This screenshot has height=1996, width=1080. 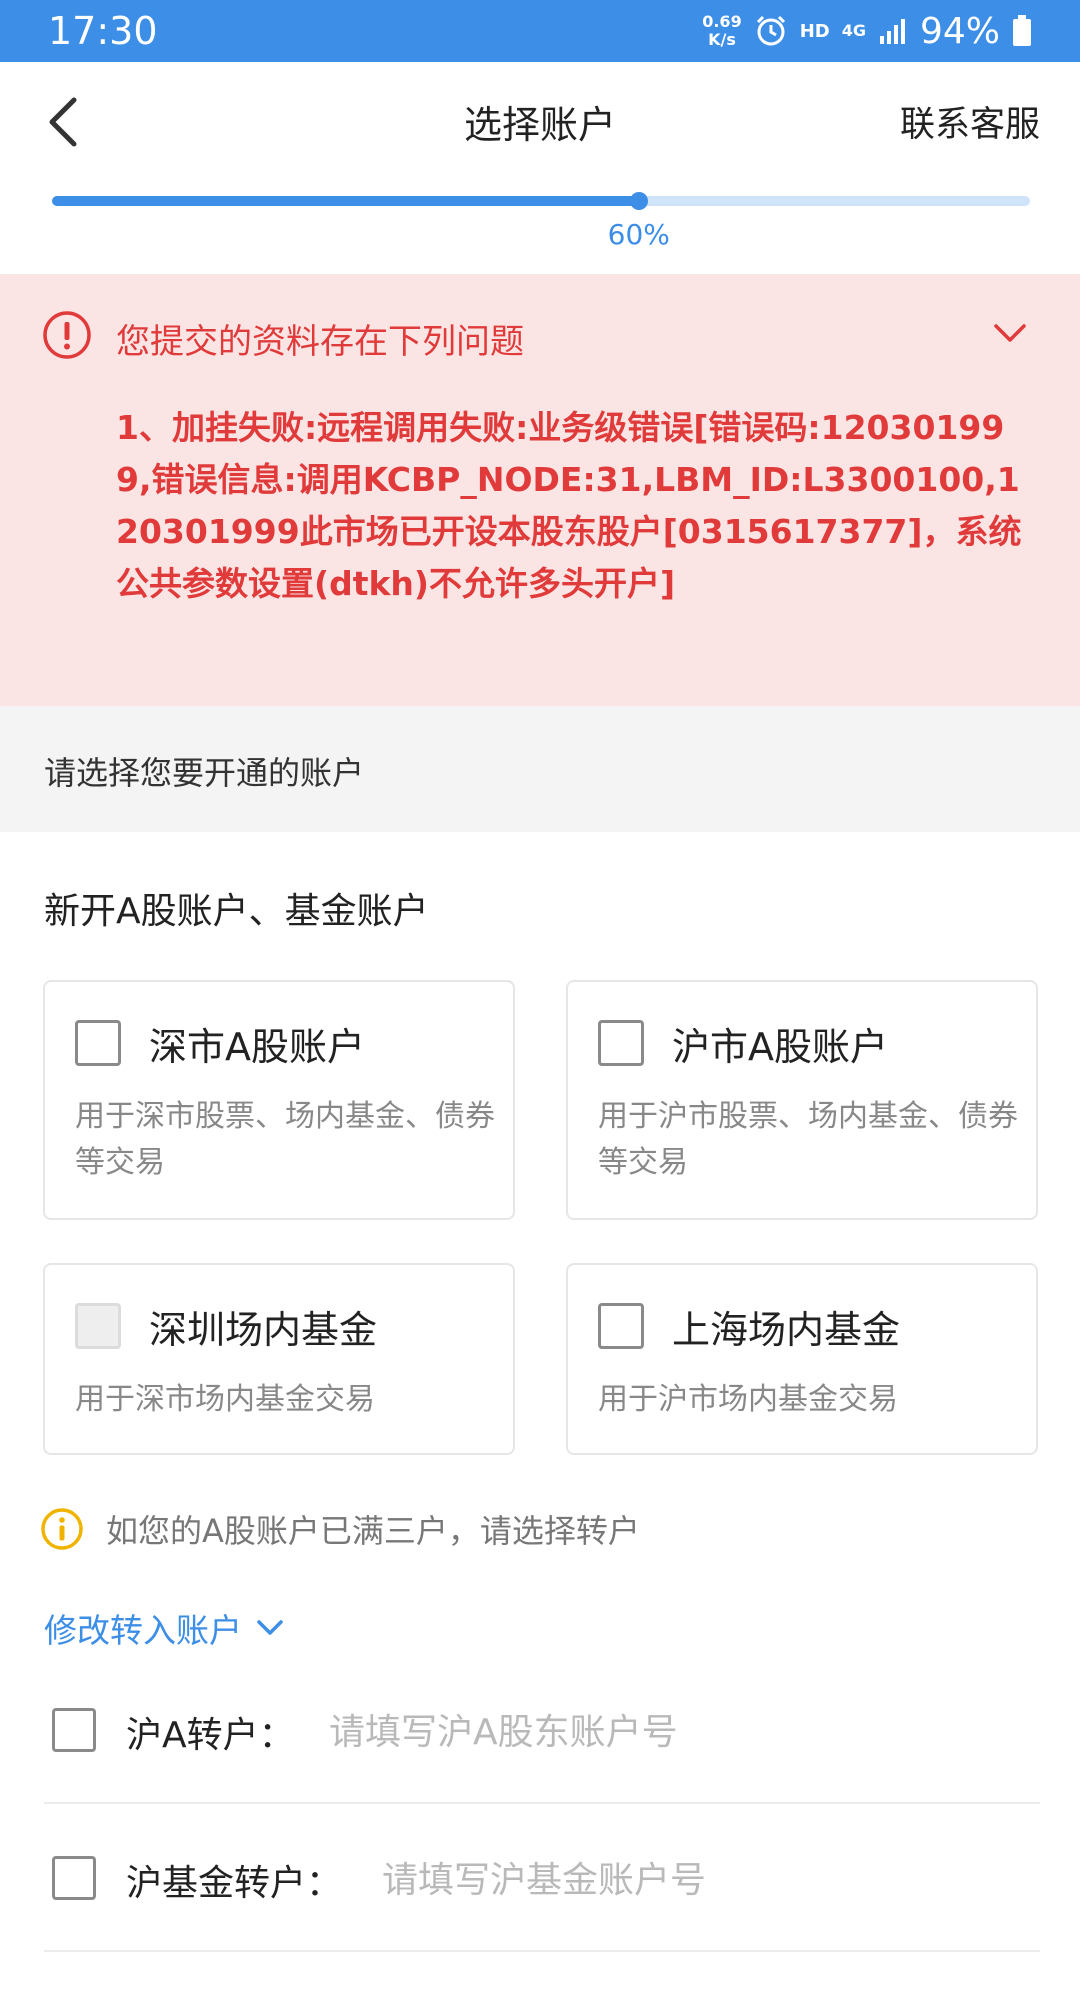 What do you see at coordinates (1022, 30) in the screenshot?
I see `battery-icon` at bounding box center [1022, 30].